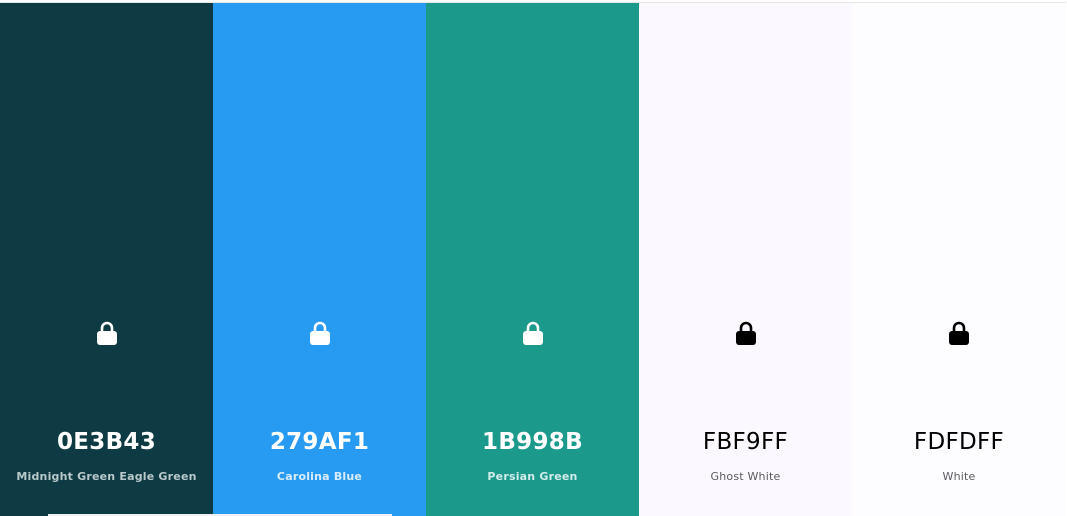 Image resolution: width=1067 pixels, height=516 pixels. Describe the element at coordinates (319, 476) in the screenshot. I see `color-name: Carolina Blue` at that location.